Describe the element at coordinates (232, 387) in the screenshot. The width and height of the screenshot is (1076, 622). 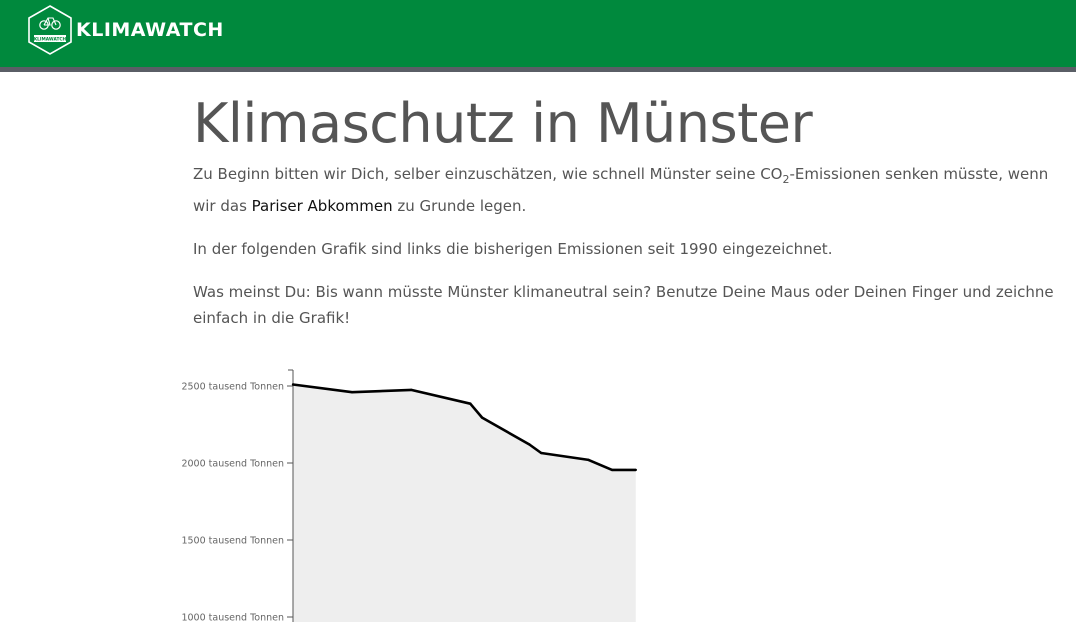
I see `y-tick-label: 2500 tausend Tonnen` at that location.